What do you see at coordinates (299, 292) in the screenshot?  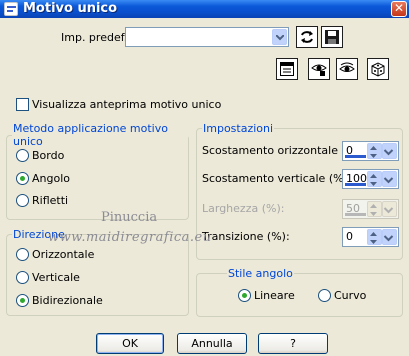 I see `corner-style-group: Stile angolo` at bounding box center [299, 292].